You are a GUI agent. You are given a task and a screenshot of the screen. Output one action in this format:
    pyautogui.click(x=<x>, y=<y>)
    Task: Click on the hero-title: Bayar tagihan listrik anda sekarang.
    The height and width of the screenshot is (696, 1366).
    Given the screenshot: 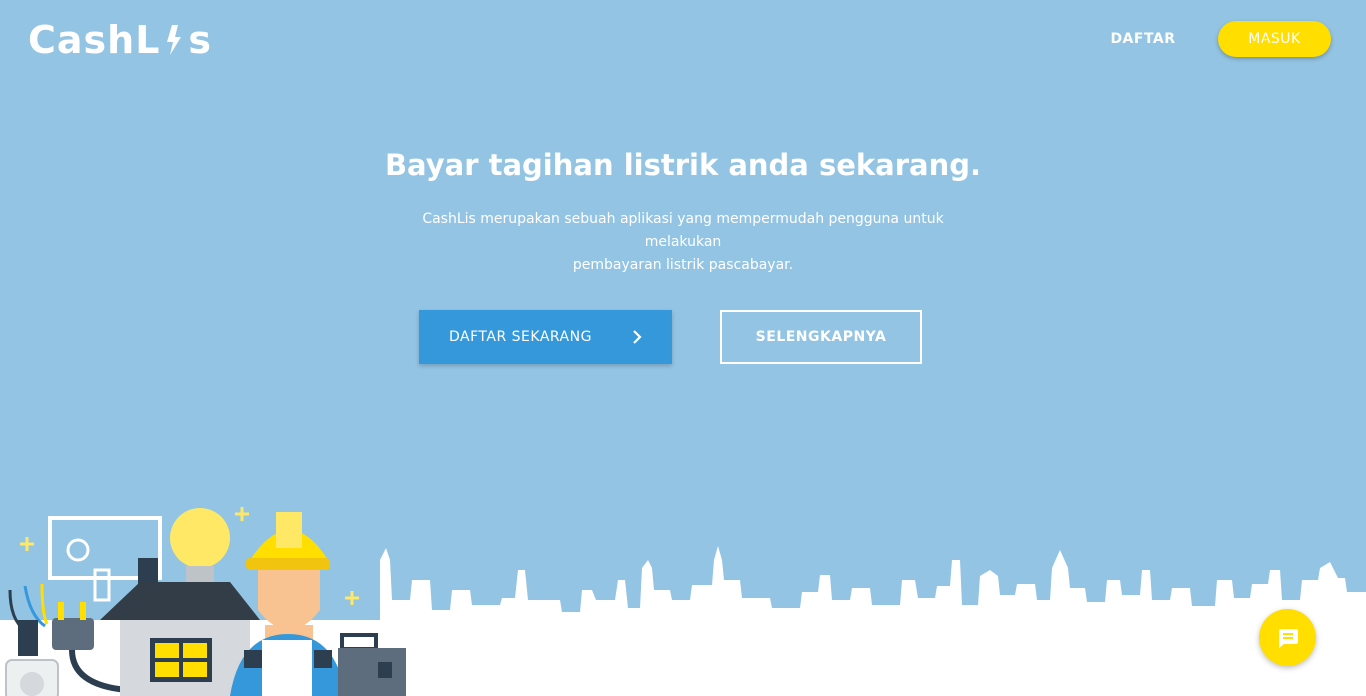 What is the action you would take?
    pyautogui.click(x=683, y=165)
    